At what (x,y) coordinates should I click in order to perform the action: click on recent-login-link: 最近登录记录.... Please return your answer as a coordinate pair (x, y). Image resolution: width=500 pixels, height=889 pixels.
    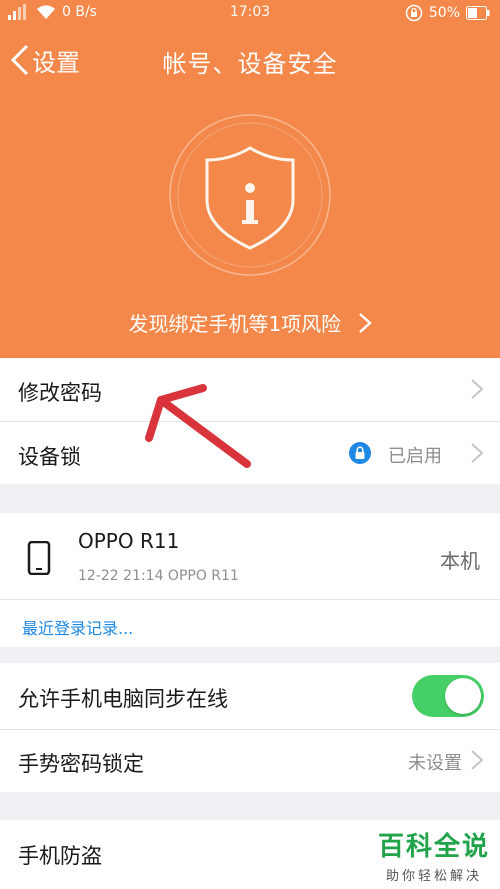
    Looking at the image, I should click on (77, 627).